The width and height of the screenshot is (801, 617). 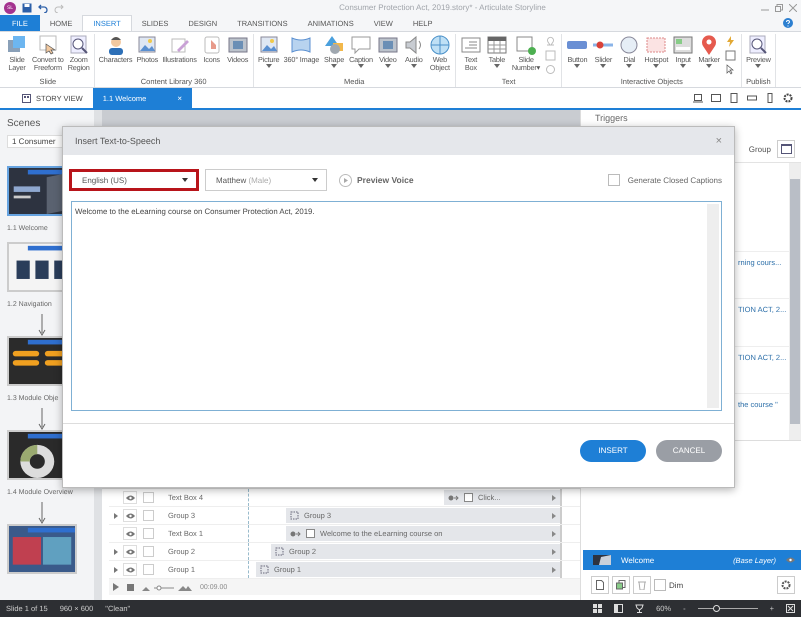 What do you see at coordinates (468, 497) in the screenshot?
I see `text-box-icon` at bounding box center [468, 497].